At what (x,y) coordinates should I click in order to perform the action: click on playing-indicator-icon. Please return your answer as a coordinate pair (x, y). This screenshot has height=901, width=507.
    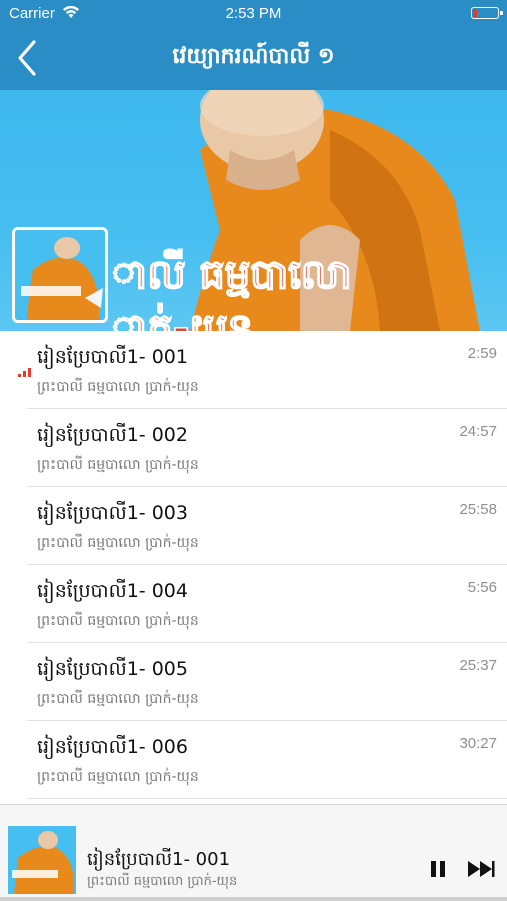
    Looking at the image, I should click on (25, 372).